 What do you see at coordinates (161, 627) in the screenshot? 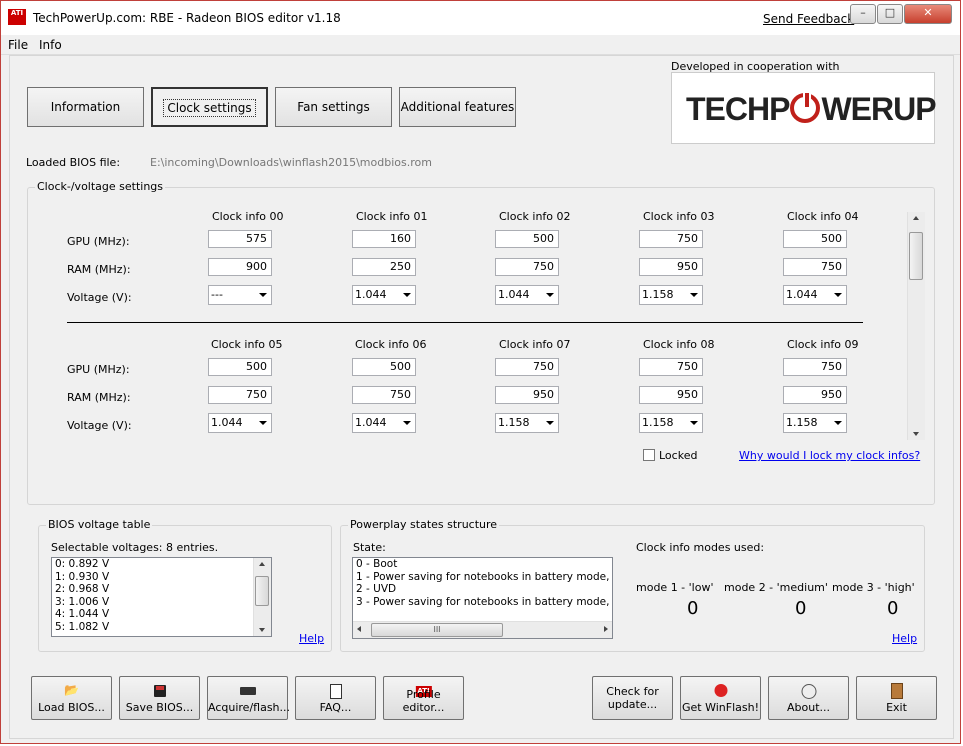
I see `list-item: 5: 1.082 V` at bounding box center [161, 627].